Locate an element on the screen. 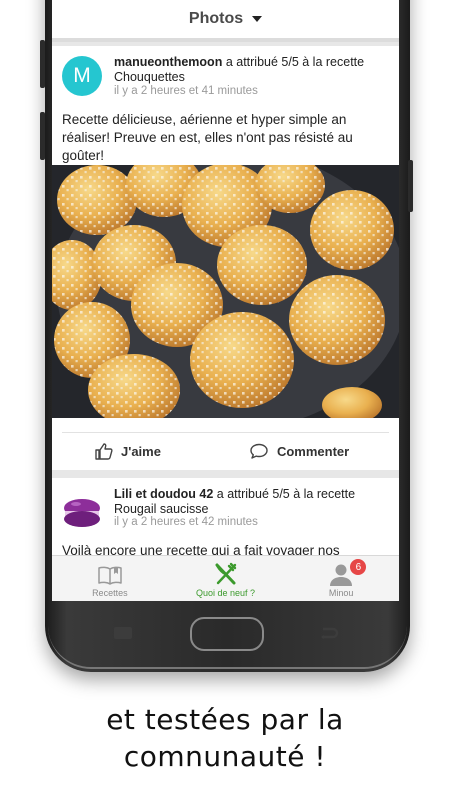 Image resolution: width=450 pixels, height=800 pixels. recent-apps-icon is located at coordinates (123, 633).